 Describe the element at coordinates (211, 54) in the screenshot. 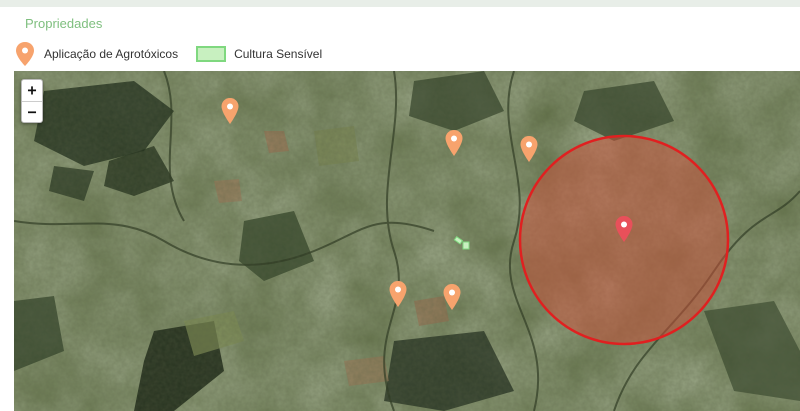

I see `sensitive-crop-swatch` at that location.